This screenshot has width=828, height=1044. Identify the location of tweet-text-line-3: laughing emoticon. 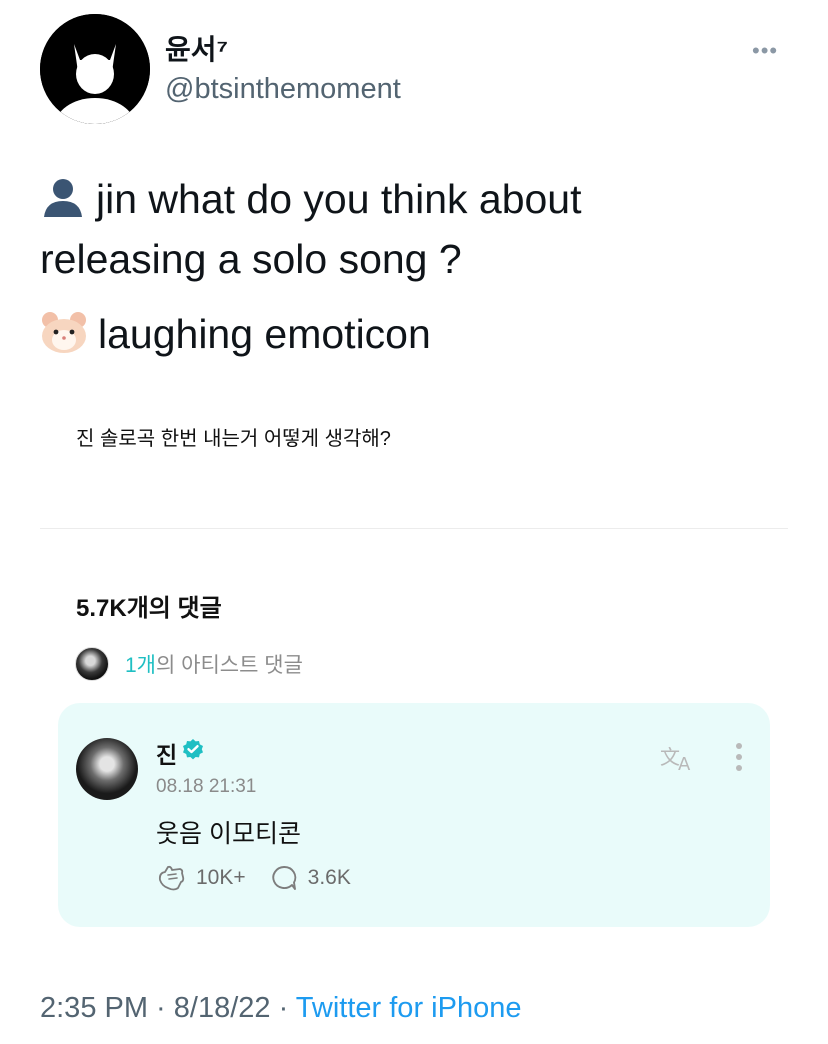
(264, 333).